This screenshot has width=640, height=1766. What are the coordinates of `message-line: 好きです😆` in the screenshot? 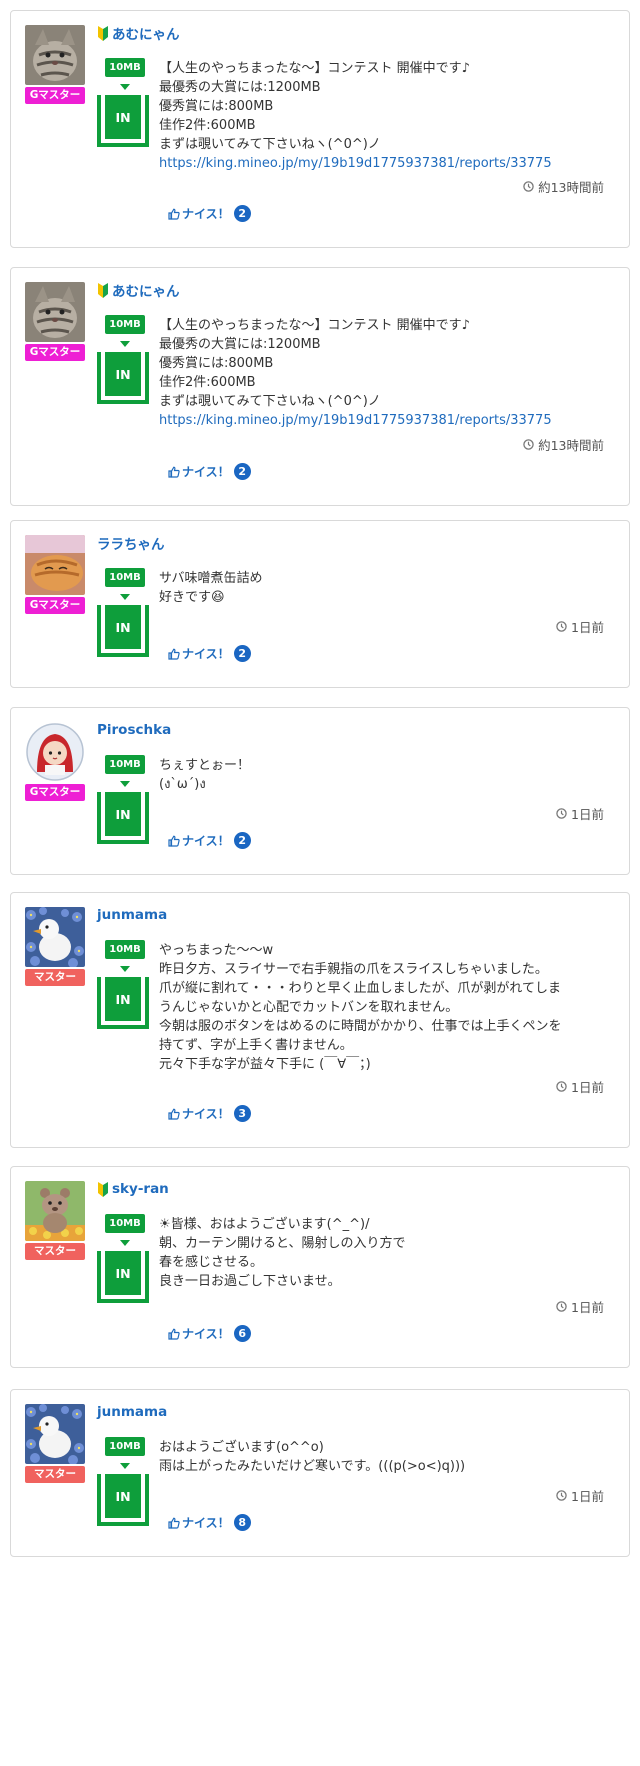 It's located at (192, 597).